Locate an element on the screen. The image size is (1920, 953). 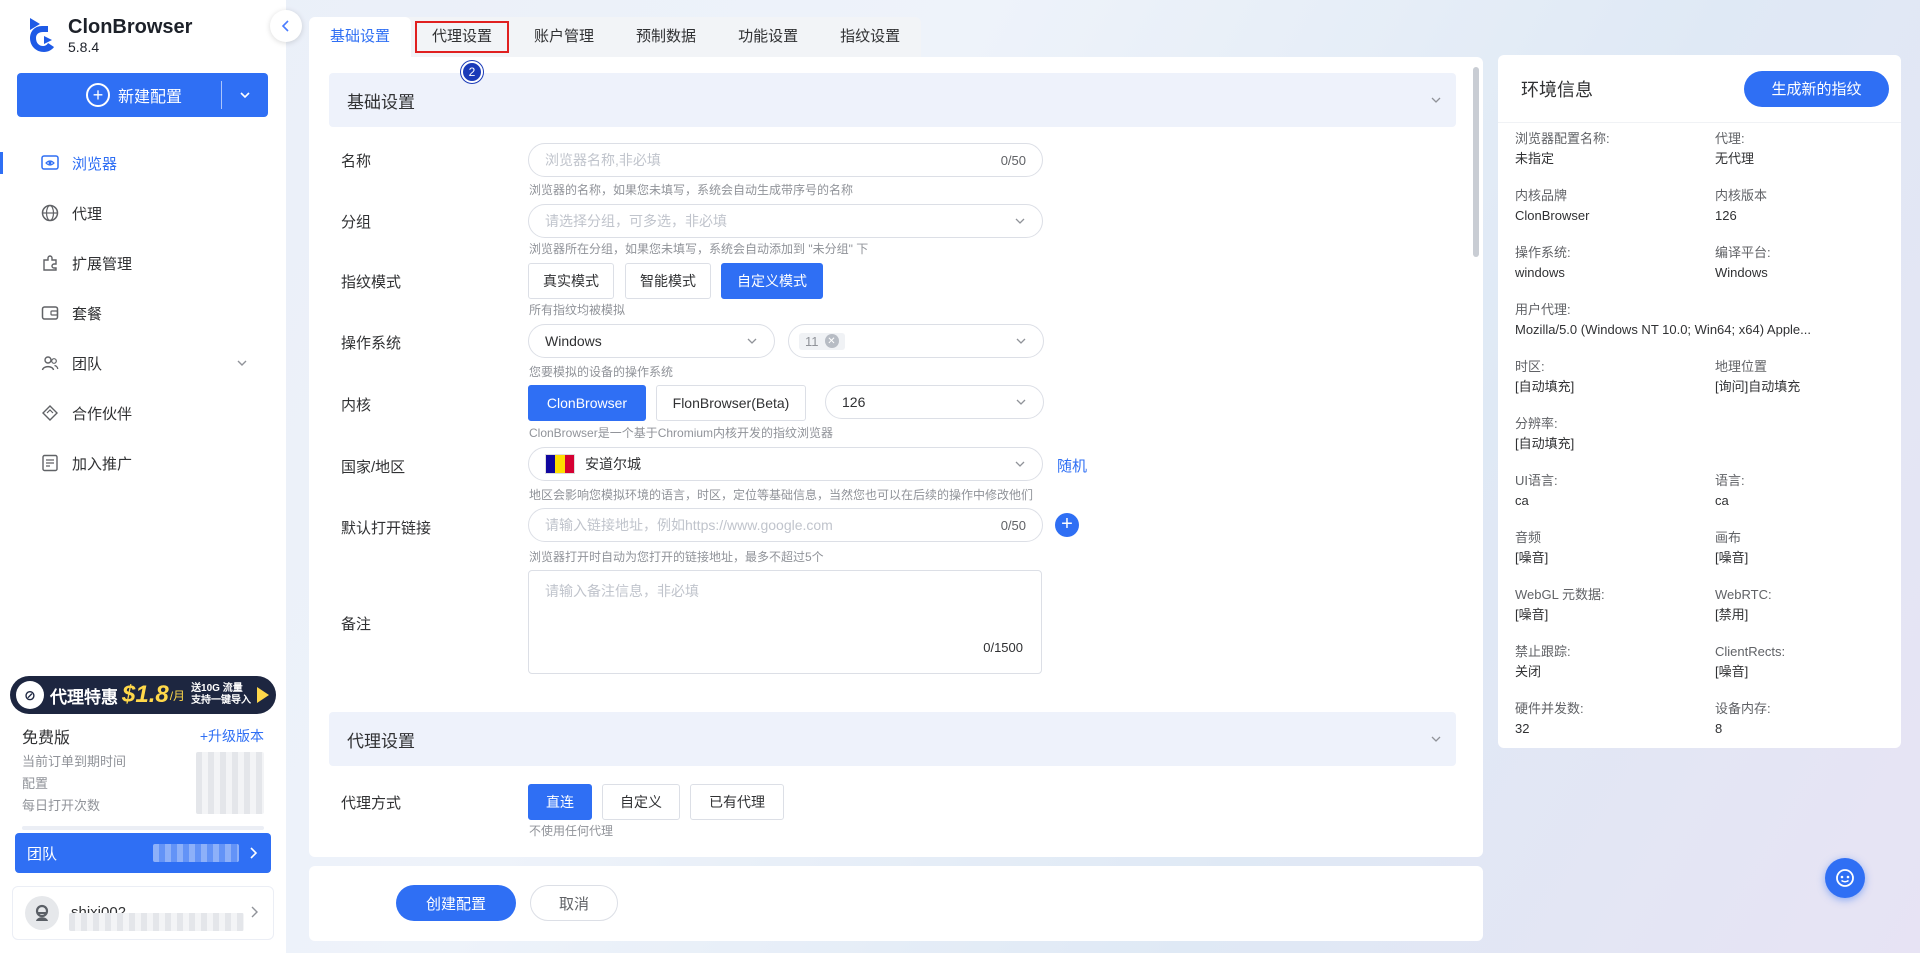
os-version-tag: 11 ✕ is located at coordinates (822, 341).